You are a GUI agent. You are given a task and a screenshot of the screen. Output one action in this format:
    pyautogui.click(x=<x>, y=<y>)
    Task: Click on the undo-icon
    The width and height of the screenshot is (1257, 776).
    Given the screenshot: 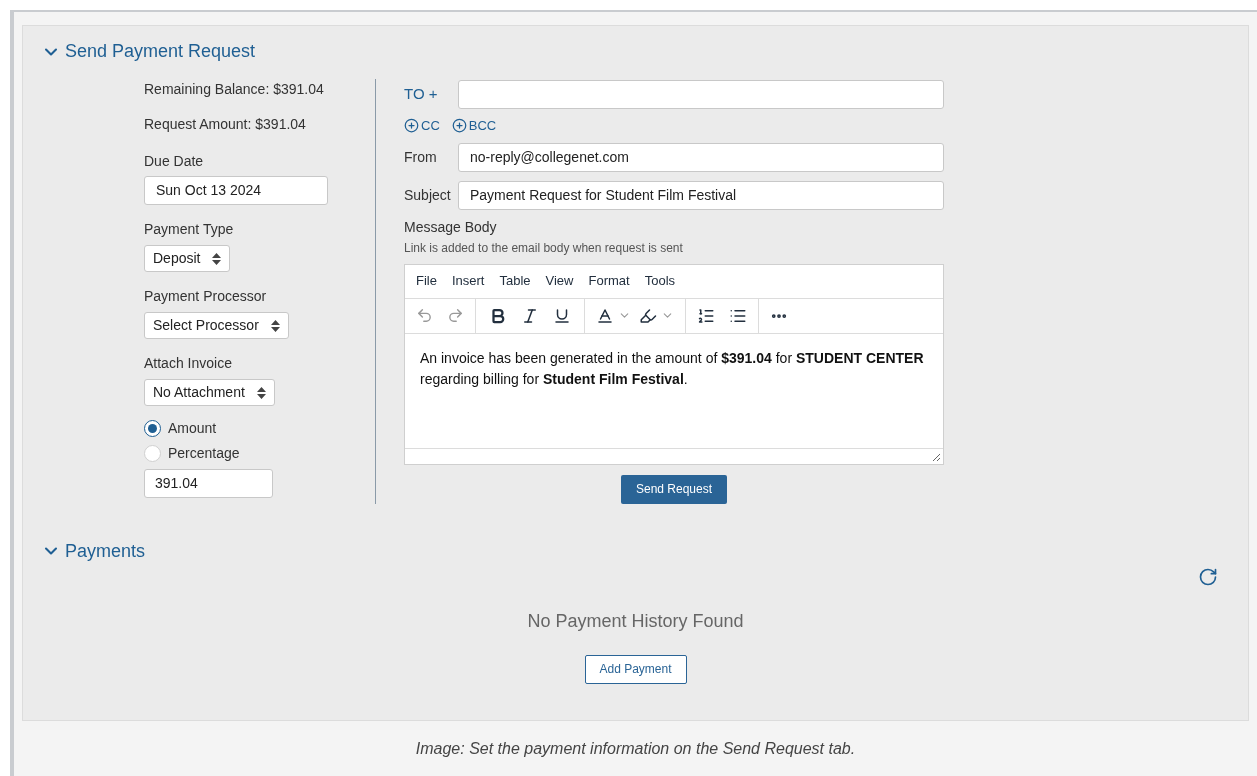 What is the action you would take?
    pyautogui.click(x=424, y=315)
    